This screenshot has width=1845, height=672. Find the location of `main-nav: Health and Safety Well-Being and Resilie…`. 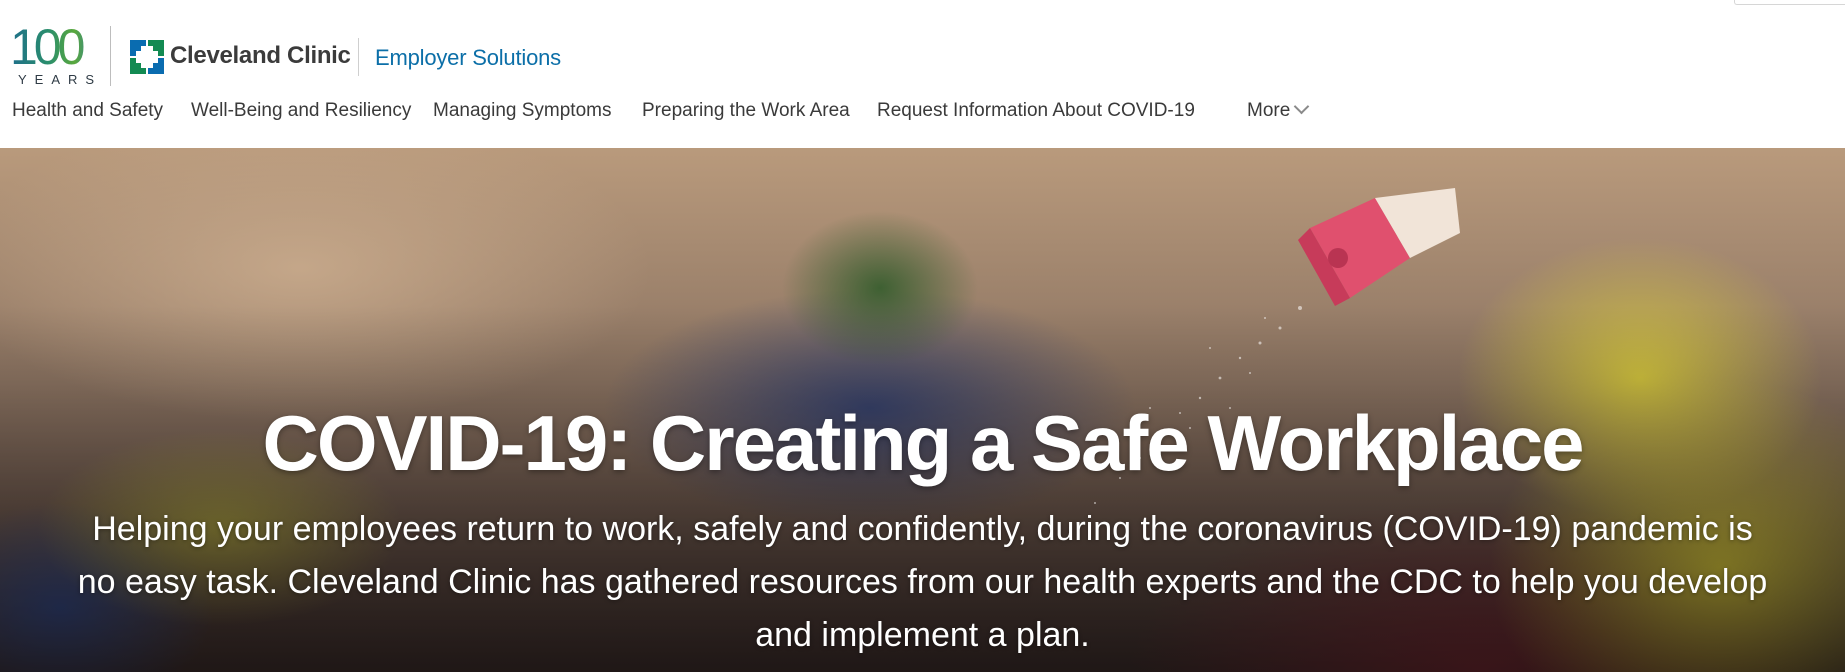

main-nav: Health and Safety Well-Being and Resilie… is located at coordinates (922, 113).